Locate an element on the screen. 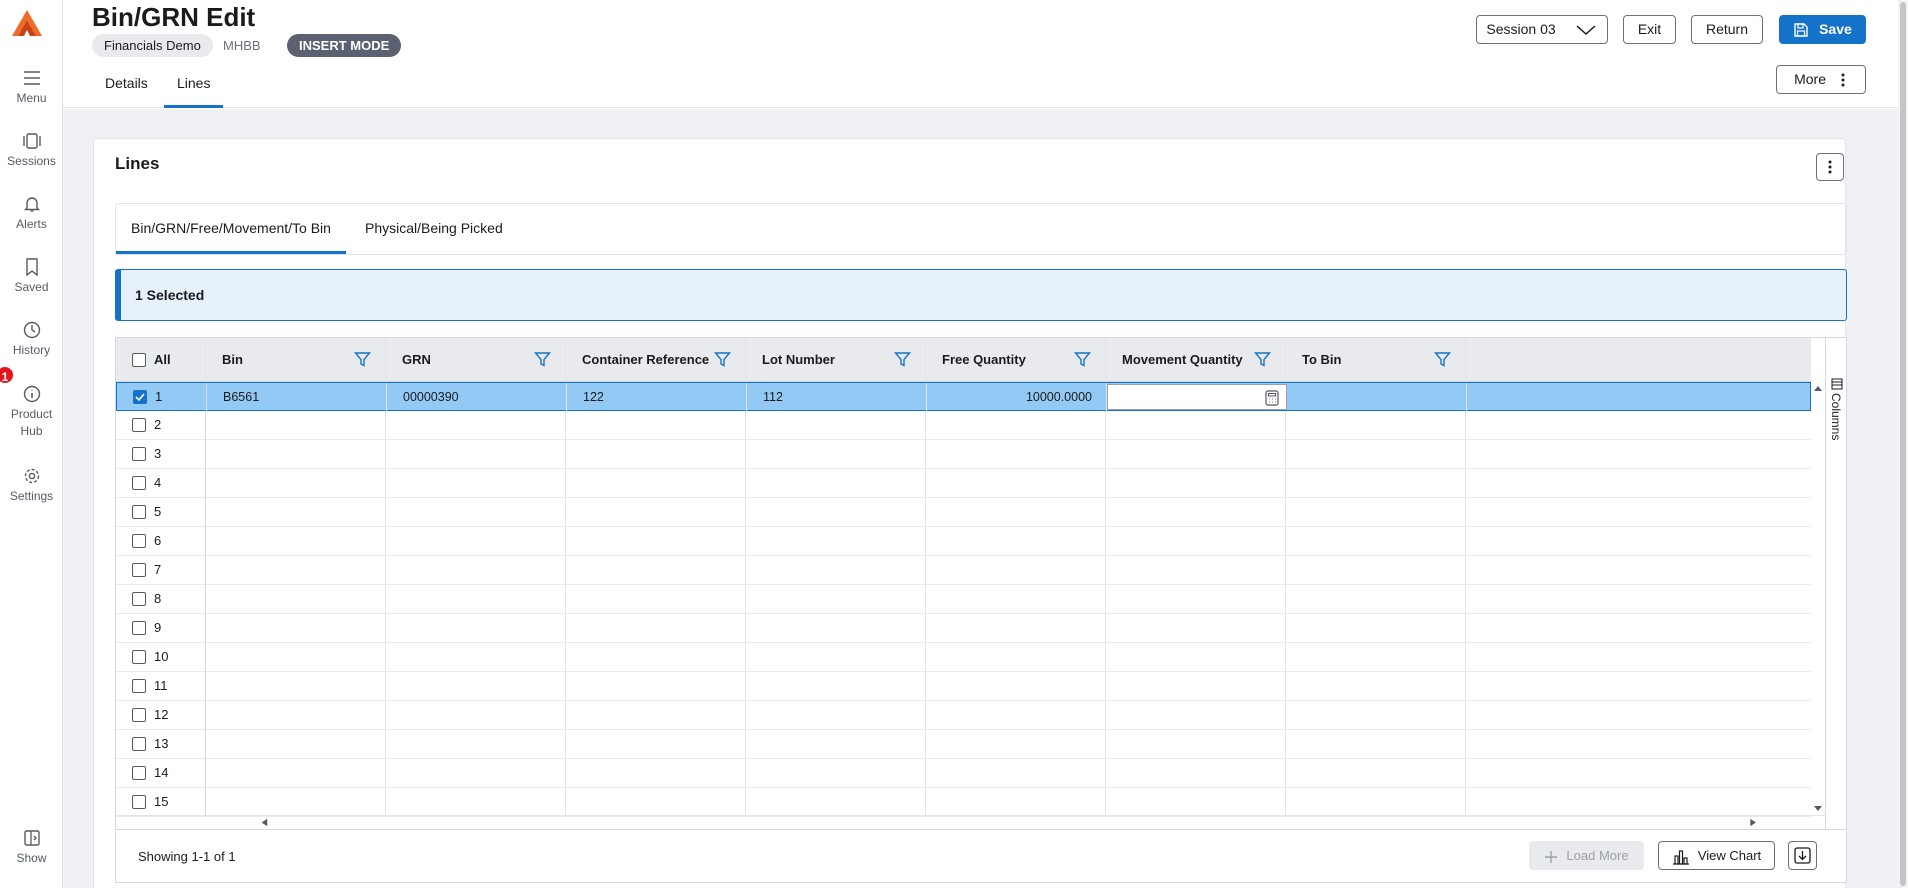 The height and width of the screenshot is (888, 1908). table-row: 10 is located at coordinates (963, 657).